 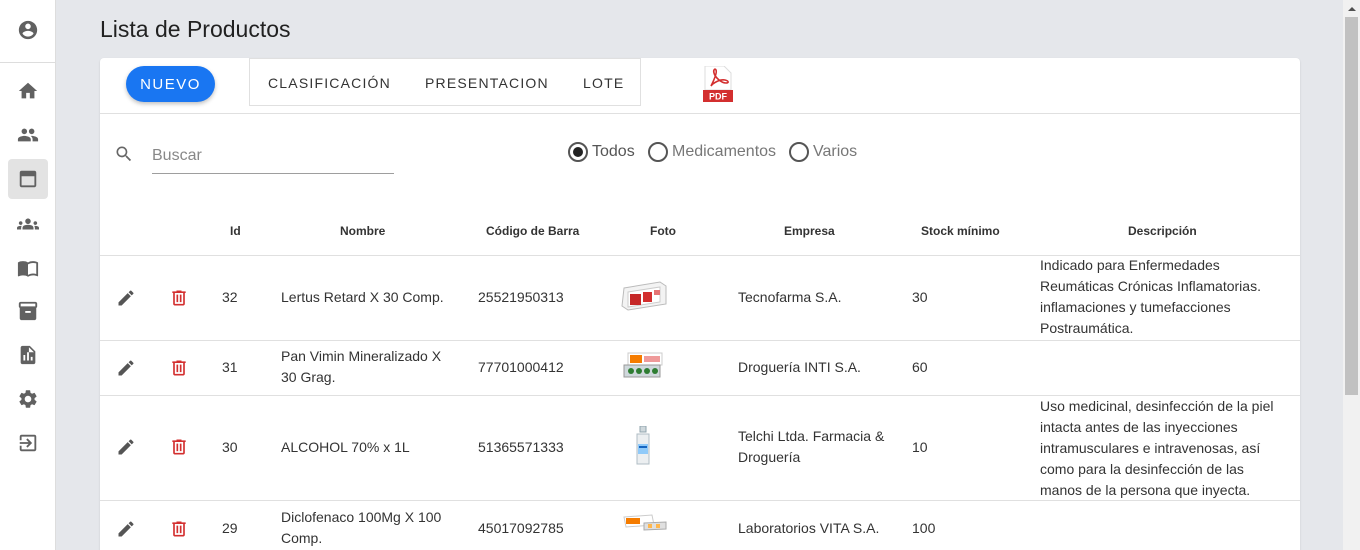 I want to click on filter-todos-label: Todos, so click(x=613, y=151).